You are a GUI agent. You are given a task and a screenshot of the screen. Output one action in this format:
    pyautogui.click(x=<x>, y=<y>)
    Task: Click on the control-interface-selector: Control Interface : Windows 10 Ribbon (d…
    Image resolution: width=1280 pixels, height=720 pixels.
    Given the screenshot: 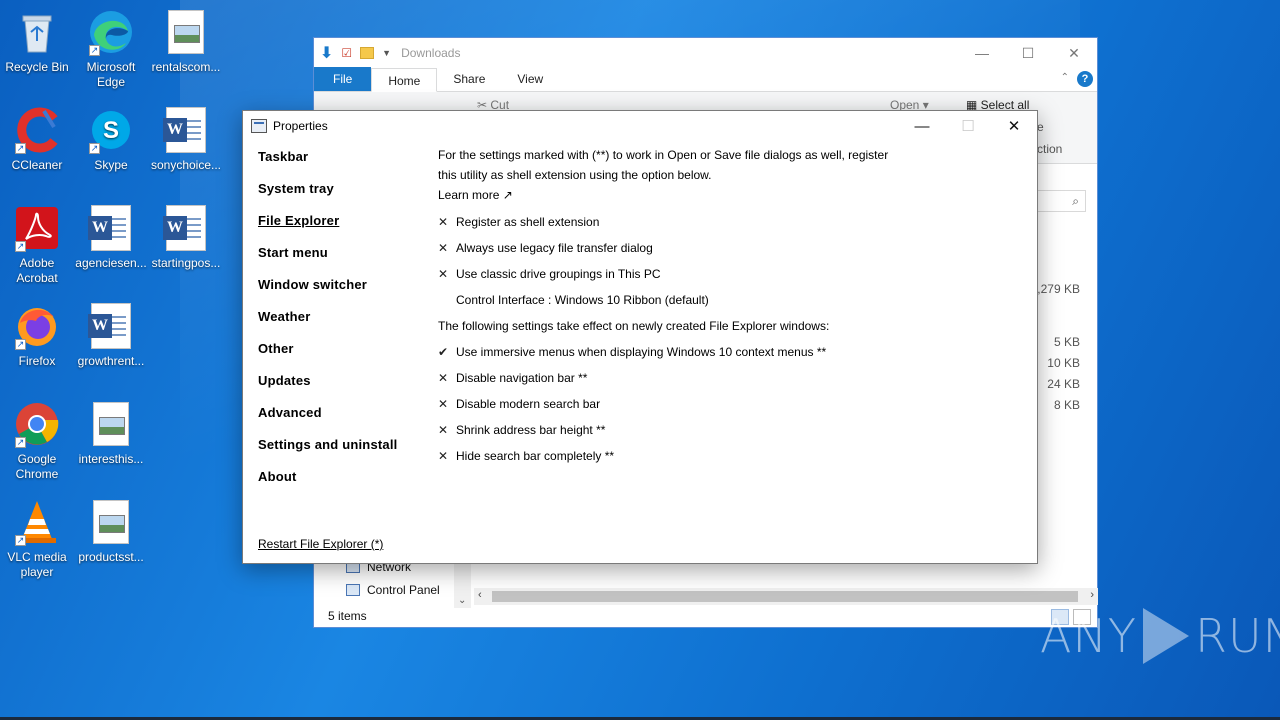 What is the action you would take?
    pyautogui.click(x=673, y=300)
    